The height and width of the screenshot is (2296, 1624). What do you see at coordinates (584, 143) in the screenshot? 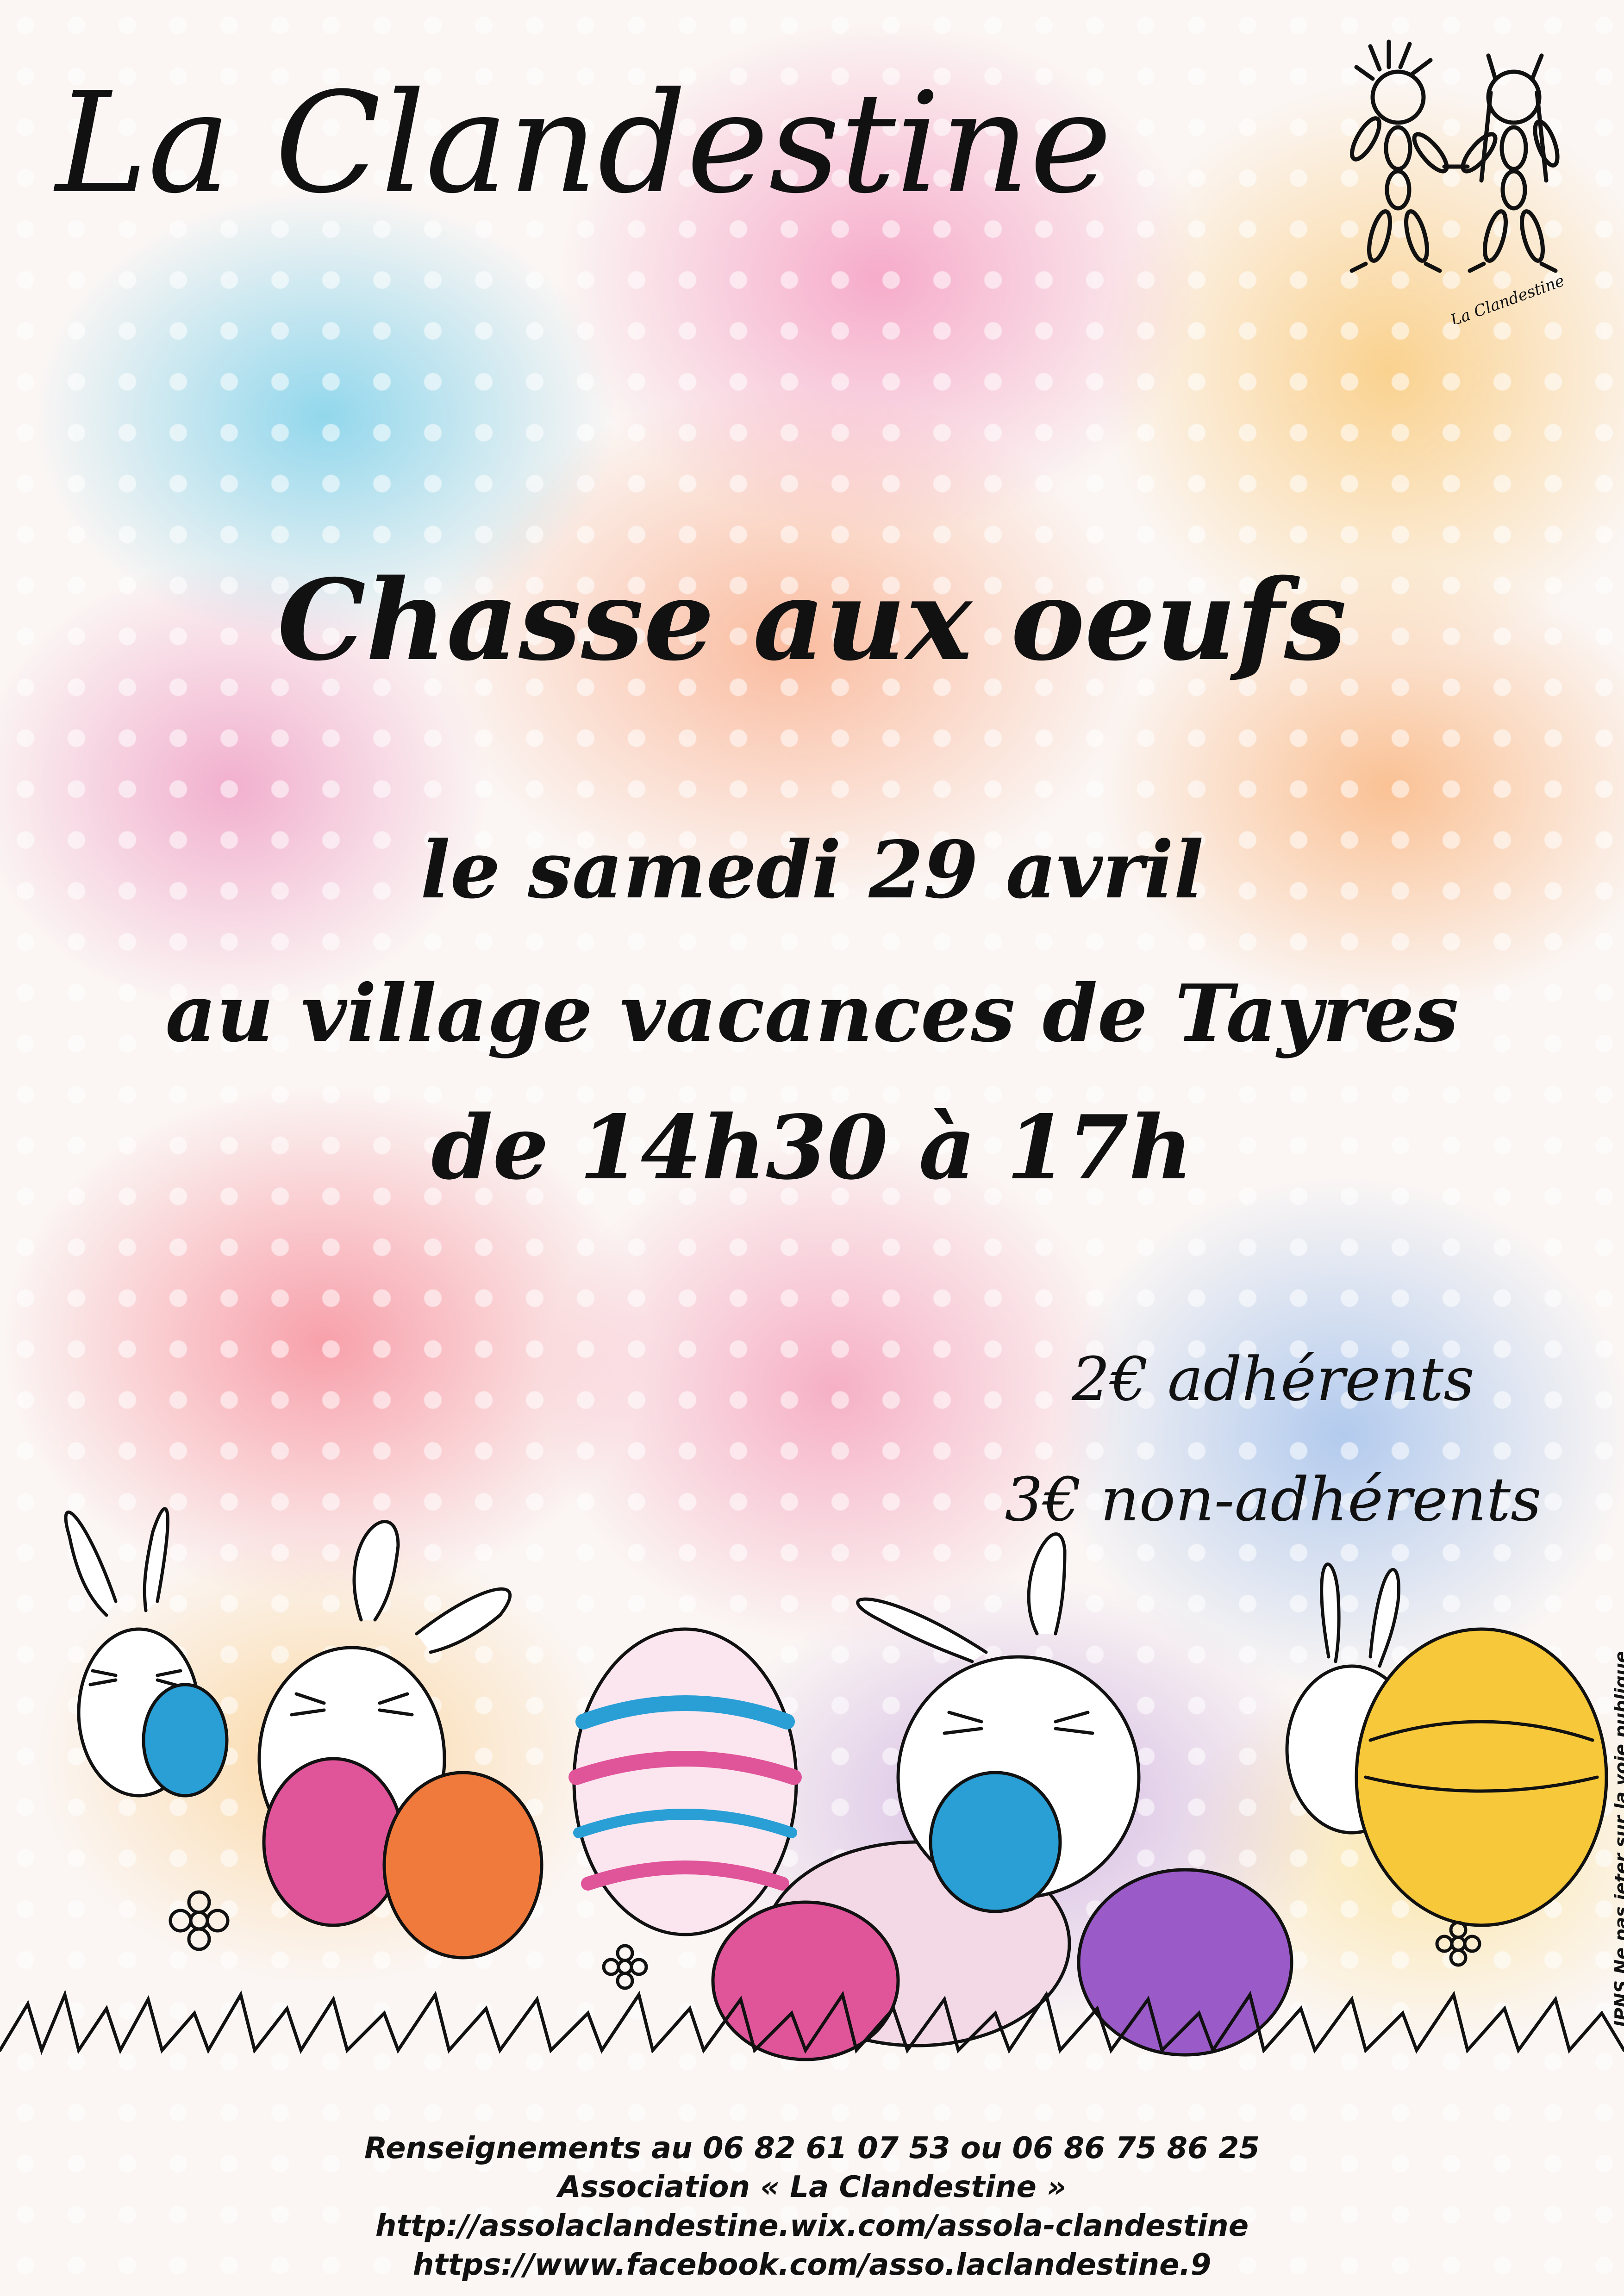
I see `organization-title: La Clandestine` at bounding box center [584, 143].